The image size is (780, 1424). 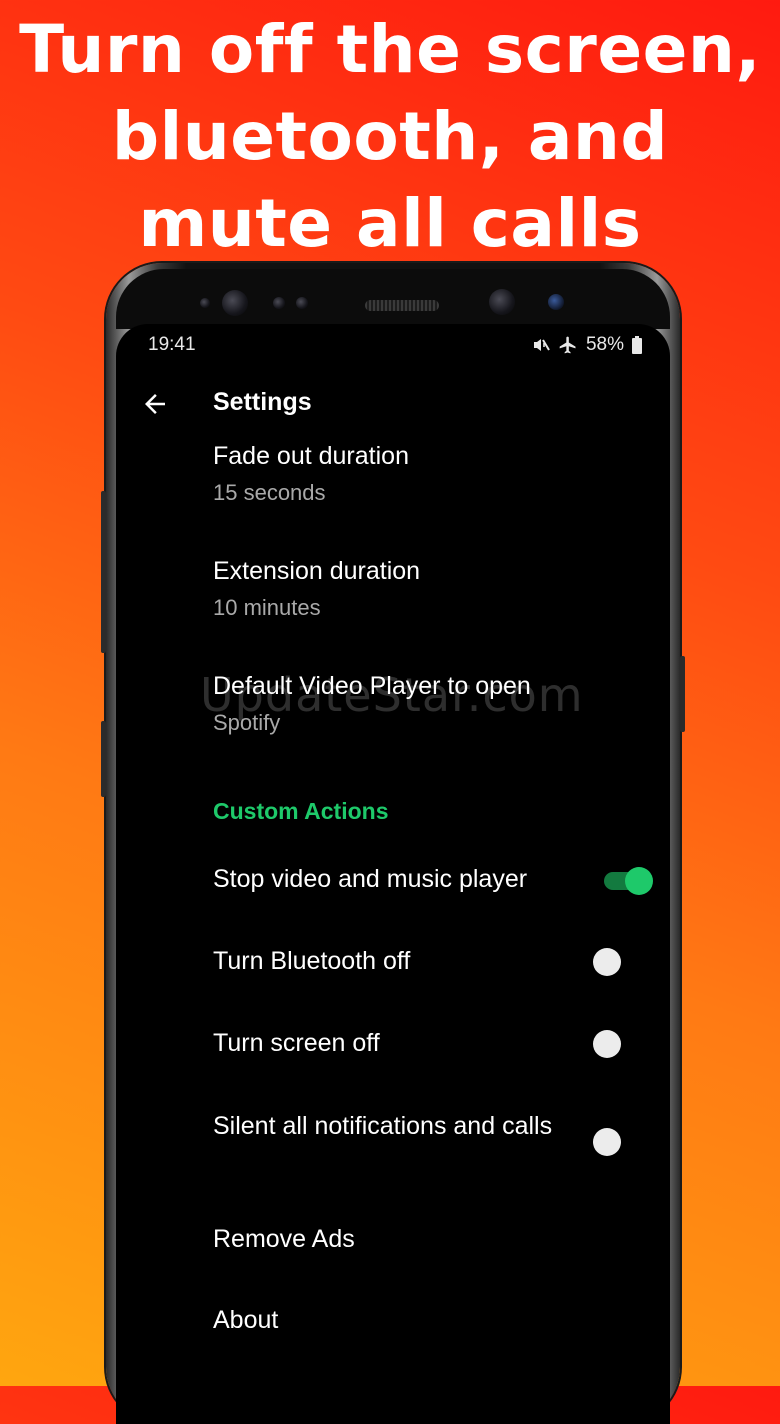 What do you see at coordinates (390, 49) in the screenshot?
I see `promo-line-1: Turn off the screen,` at bounding box center [390, 49].